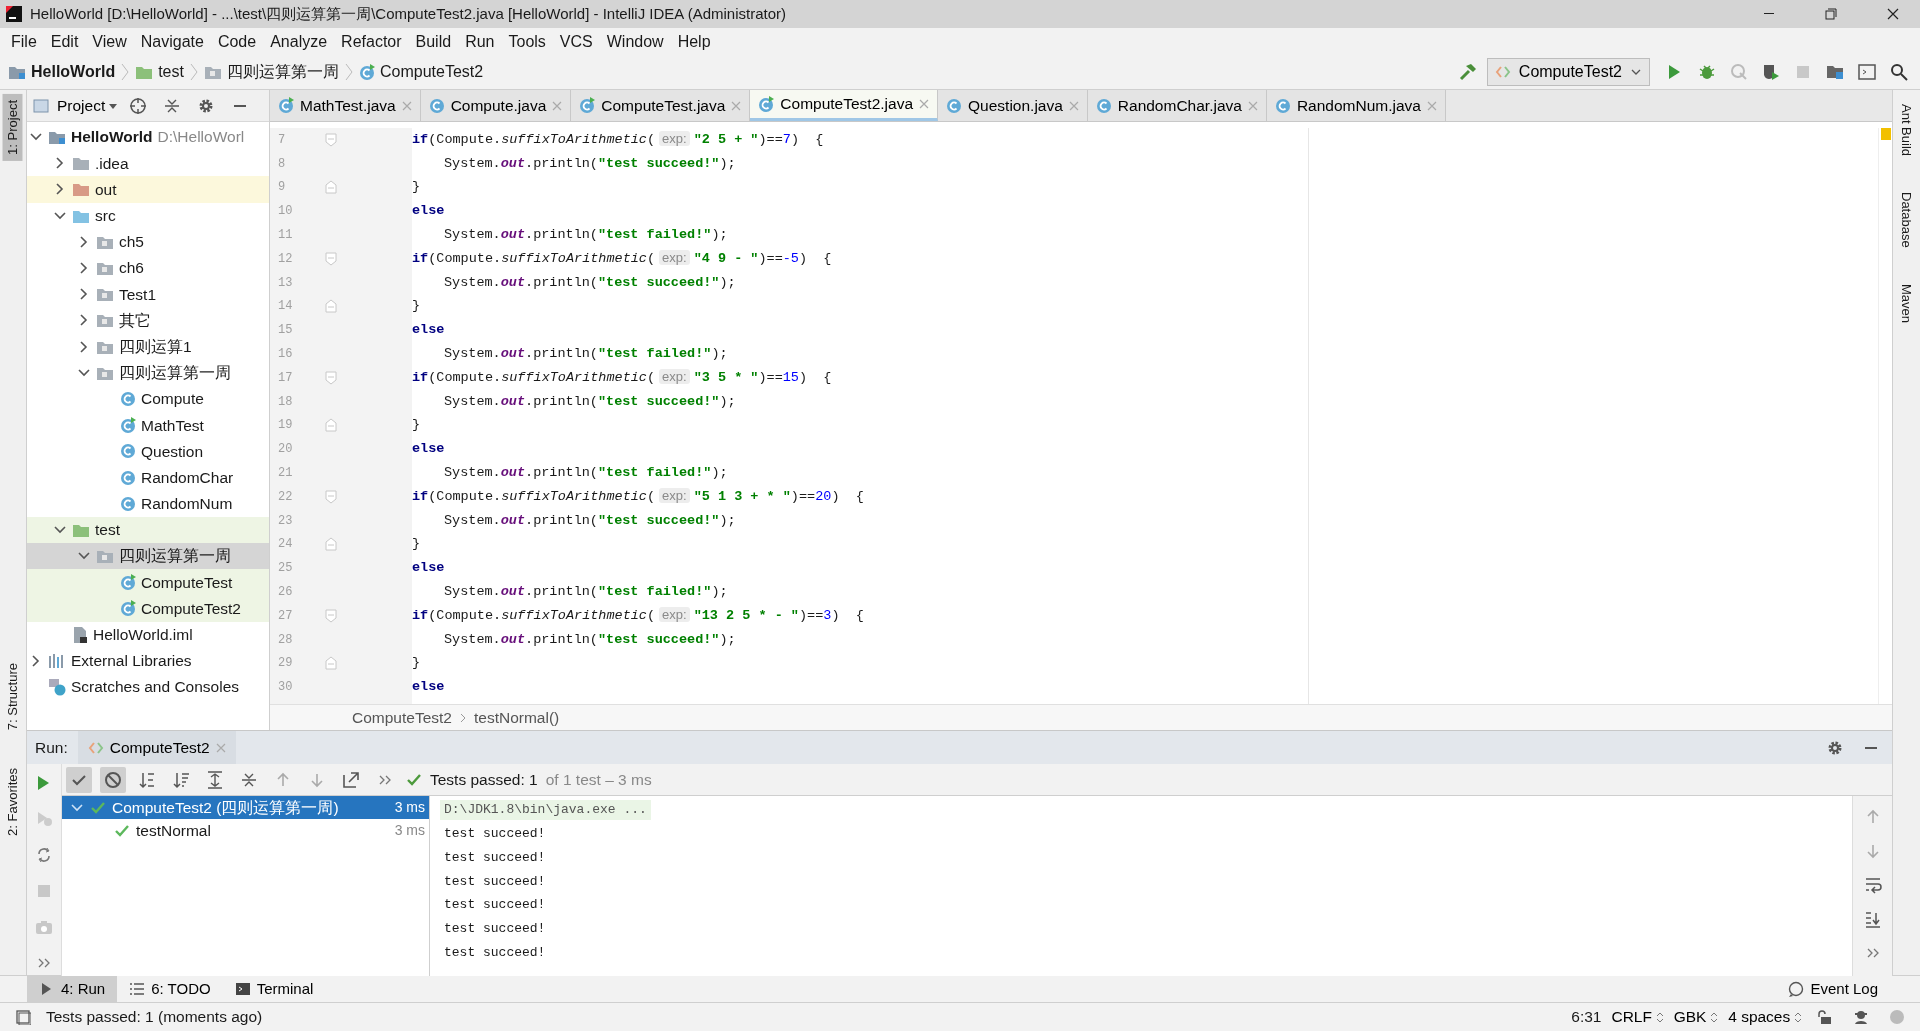 The width and height of the screenshot is (1920, 1031). Describe the element at coordinates (1906, 130) in the screenshot. I see `tool-window-tab: Ant Build` at that location.